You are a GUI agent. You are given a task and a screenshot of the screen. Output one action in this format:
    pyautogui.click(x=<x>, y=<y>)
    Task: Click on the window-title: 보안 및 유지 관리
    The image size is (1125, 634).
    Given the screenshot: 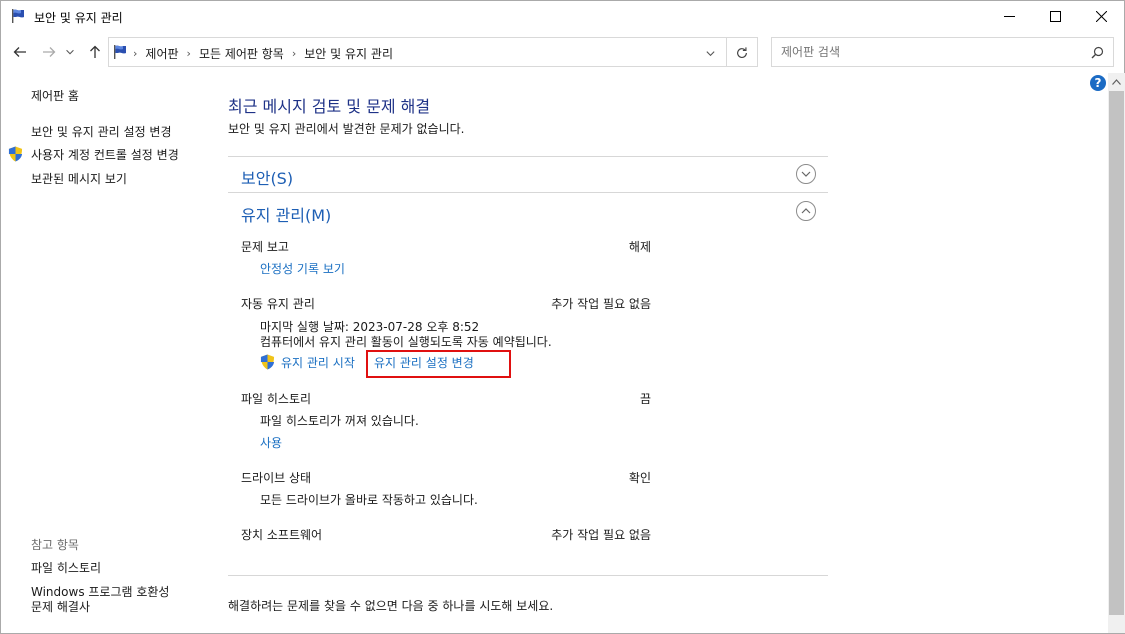 What is the action you would take?
    pyautogui.click(x=78, y=18)
    